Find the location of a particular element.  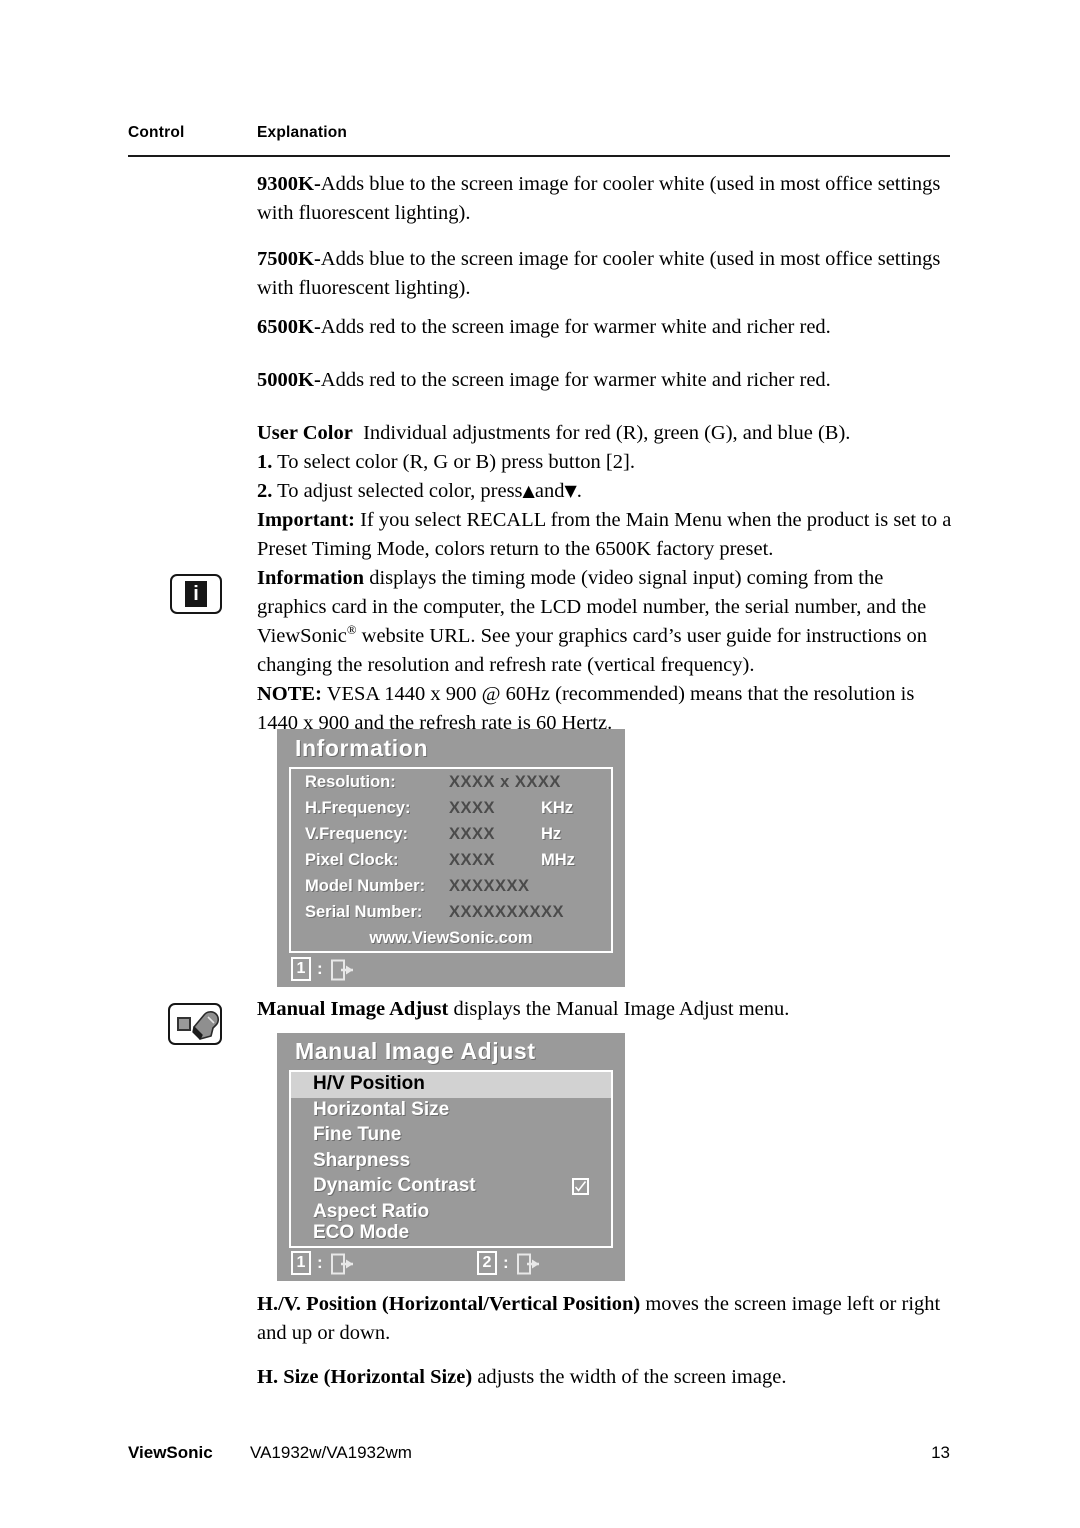

osd-info-value-modelnumber: XXXXXXX is located at coordinates (489, 886).